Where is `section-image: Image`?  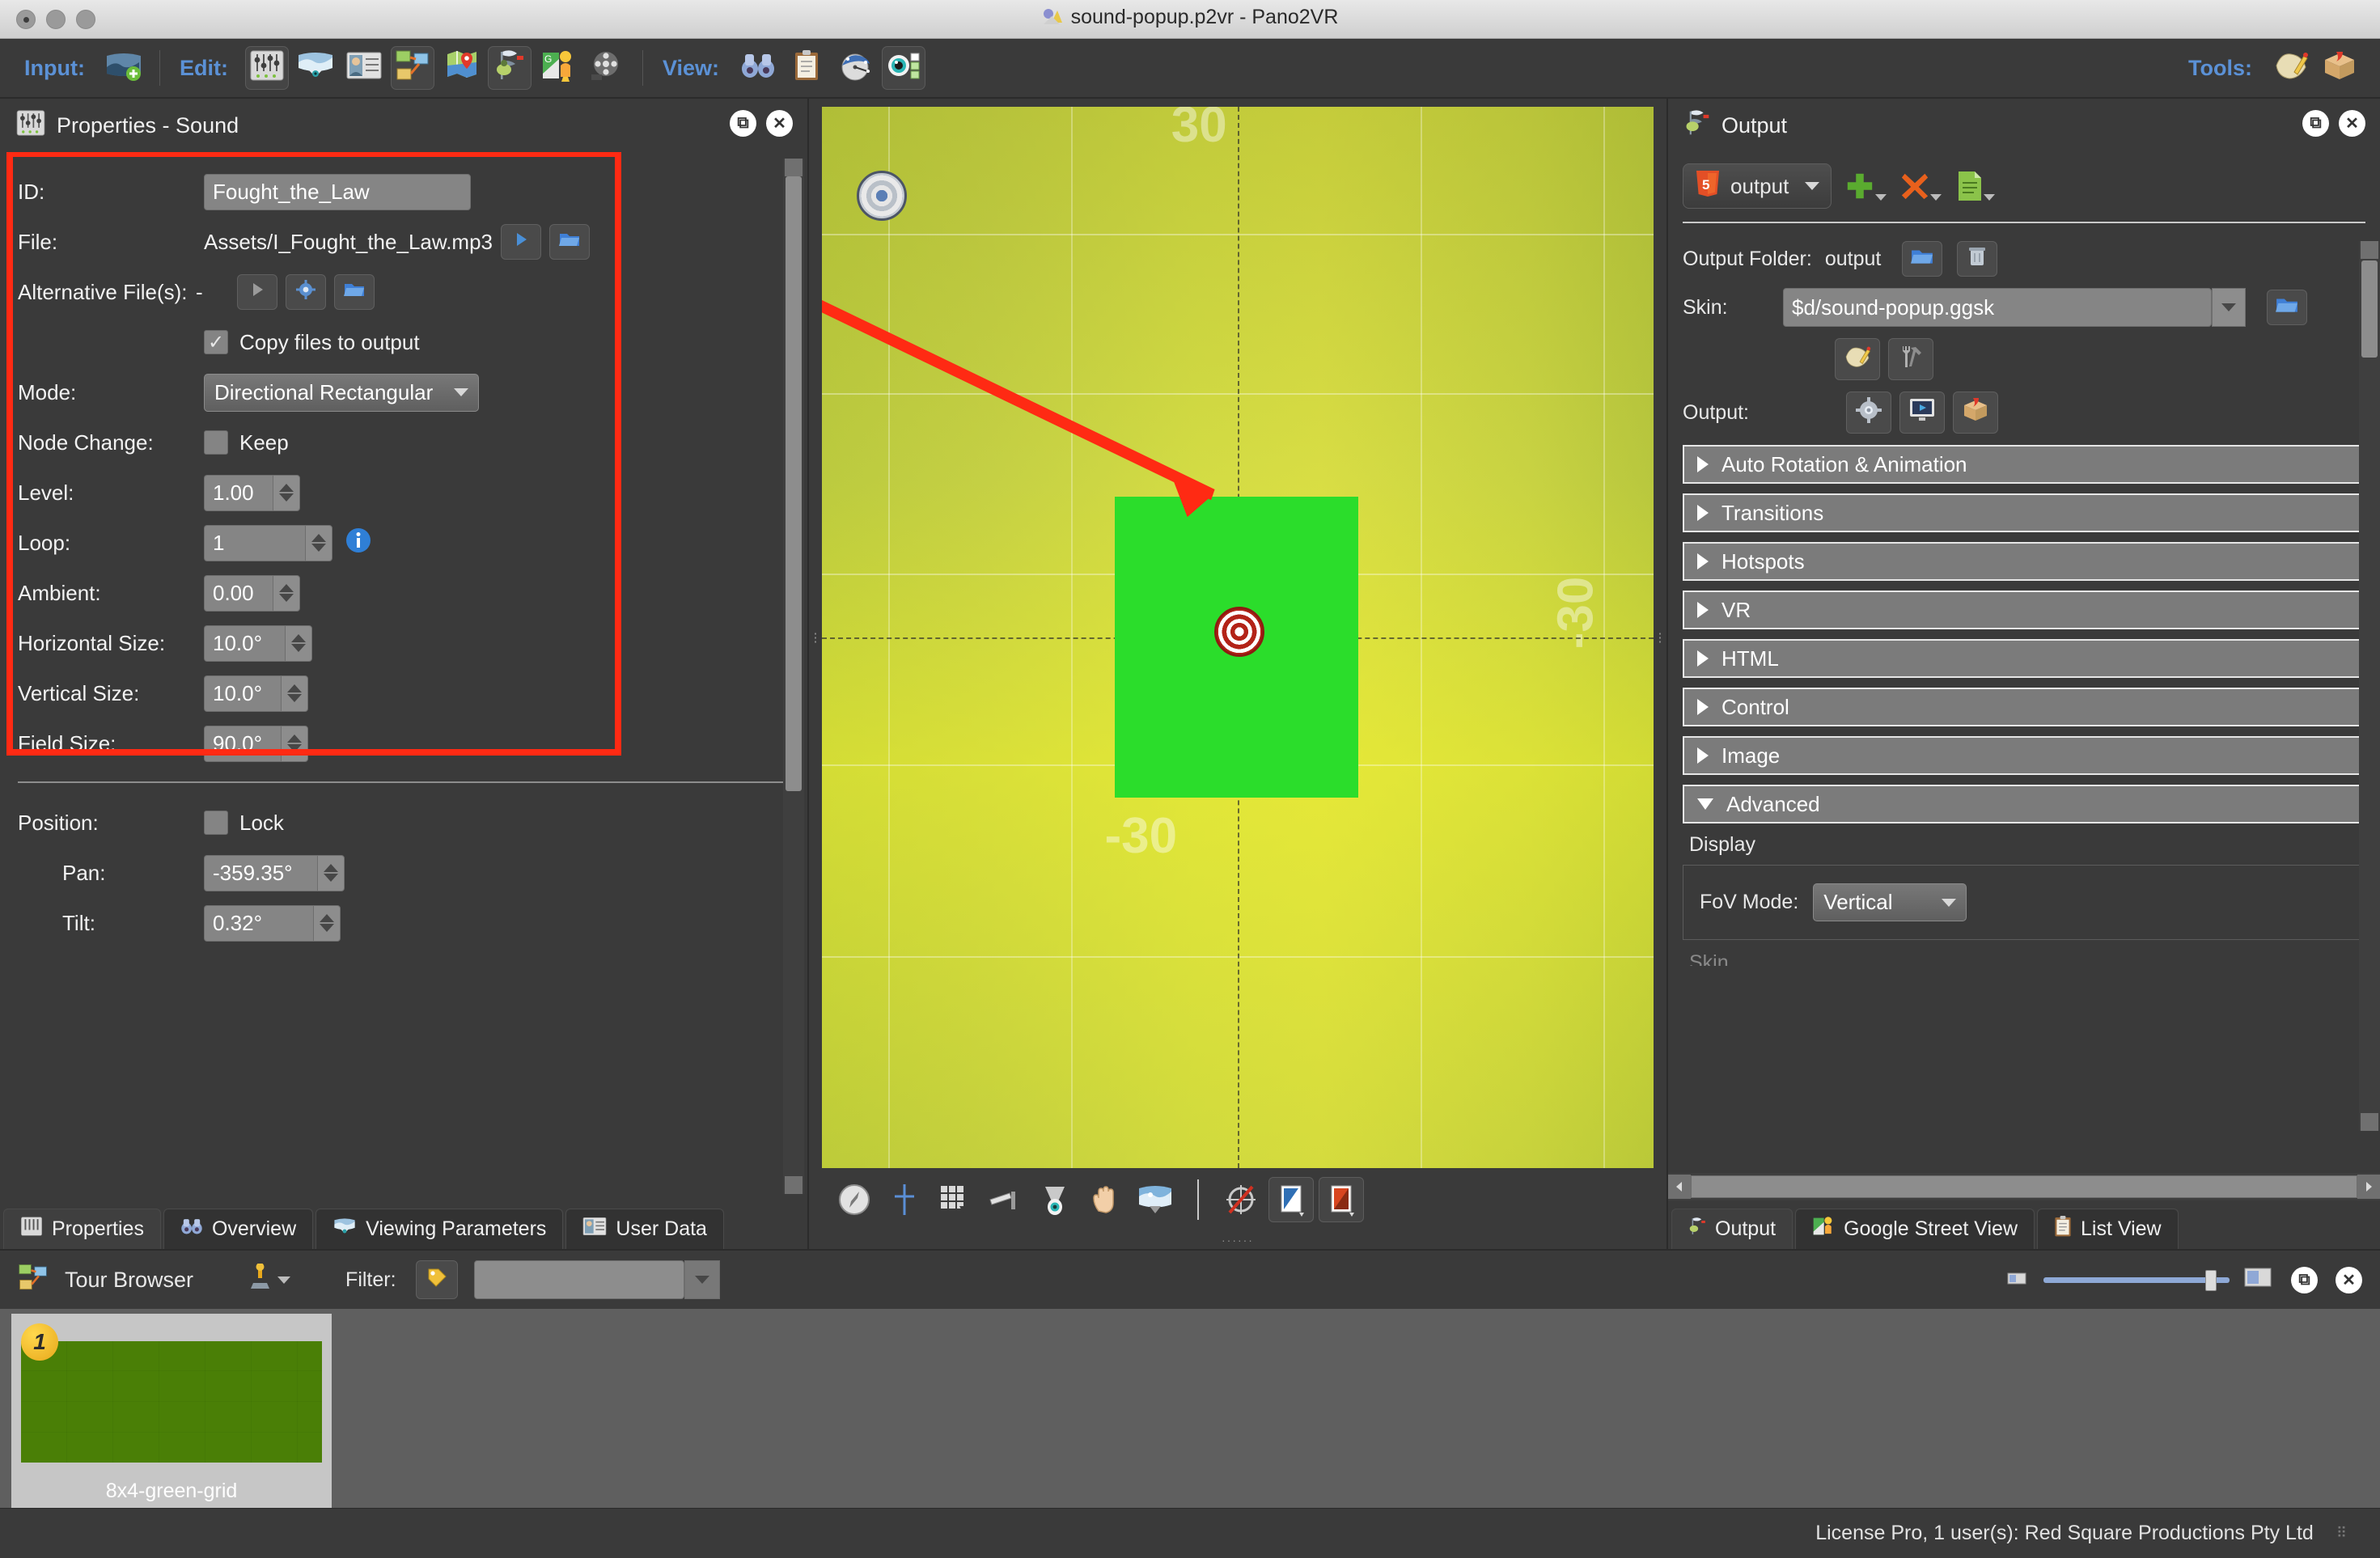 section-image: Image is located at coordinates (2024, 755).